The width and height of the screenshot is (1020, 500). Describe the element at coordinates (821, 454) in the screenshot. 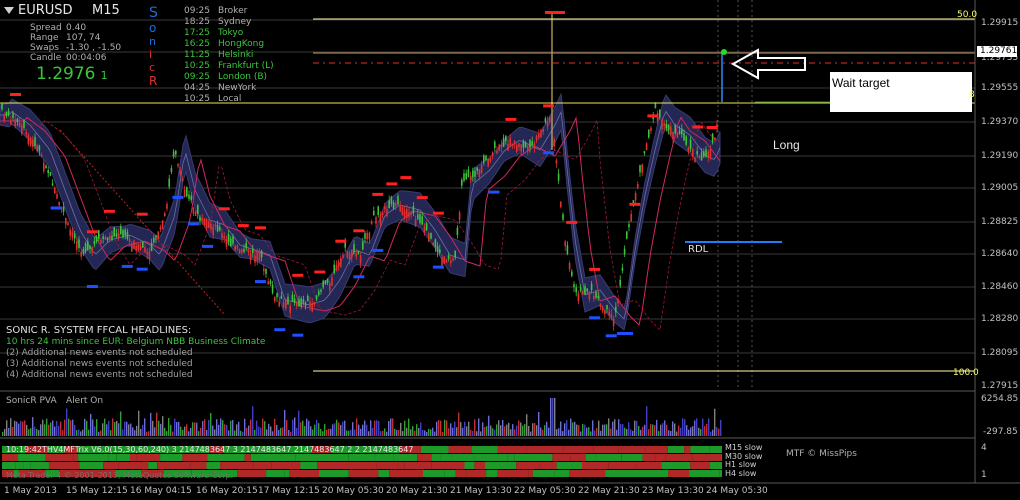

I see `mtf-credit: MTF © MissPips` at that location.